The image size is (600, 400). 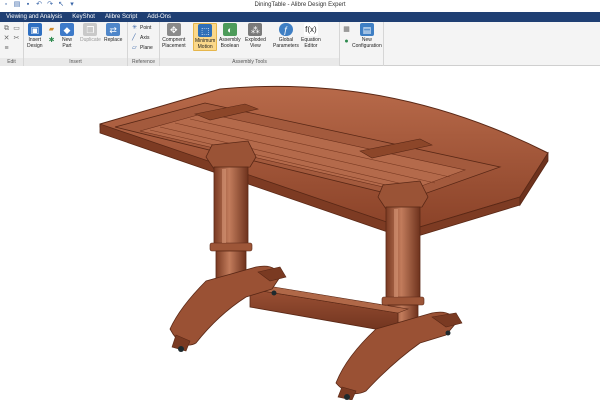 I want to click on new-part-icon: ◆, so click(x=67, y=29).